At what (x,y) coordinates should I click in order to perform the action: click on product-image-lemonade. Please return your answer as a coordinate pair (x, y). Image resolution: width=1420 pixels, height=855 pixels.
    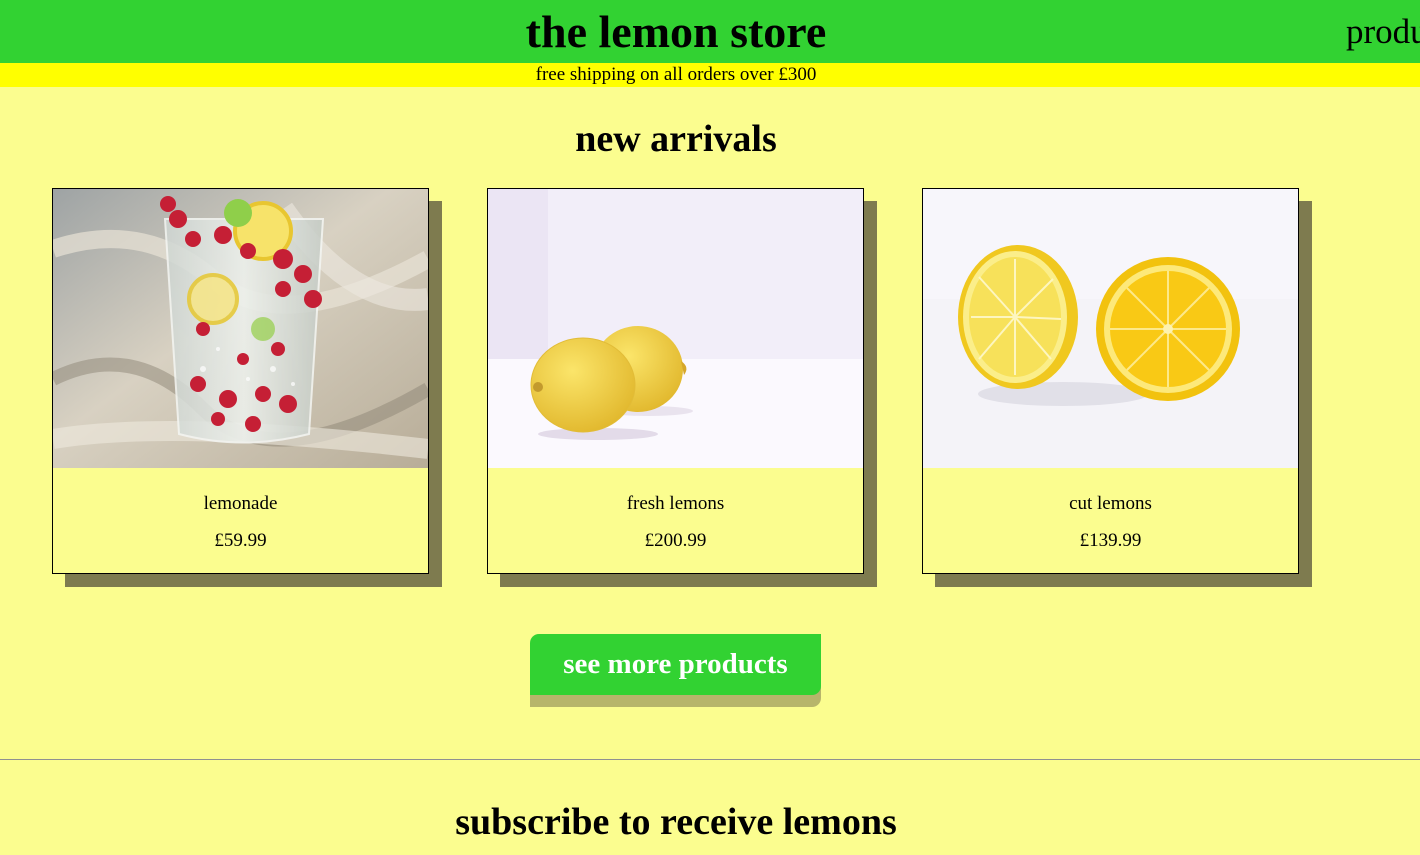
    Looking at the image, I should click on (240, 328).